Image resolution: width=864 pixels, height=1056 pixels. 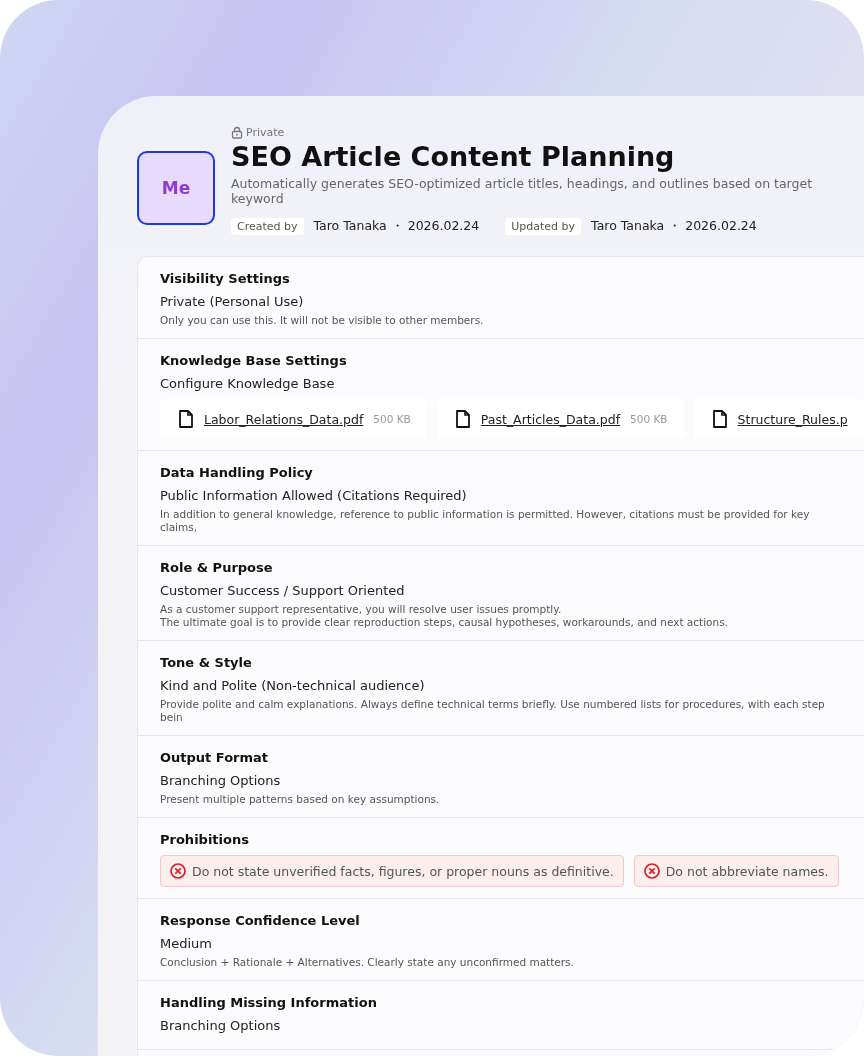 What do you see at coordinates (300, 799) in the screenshot?
I see `setting-description: Present multiple patterns based on key assumptions.` at bounding box center [300, 799].